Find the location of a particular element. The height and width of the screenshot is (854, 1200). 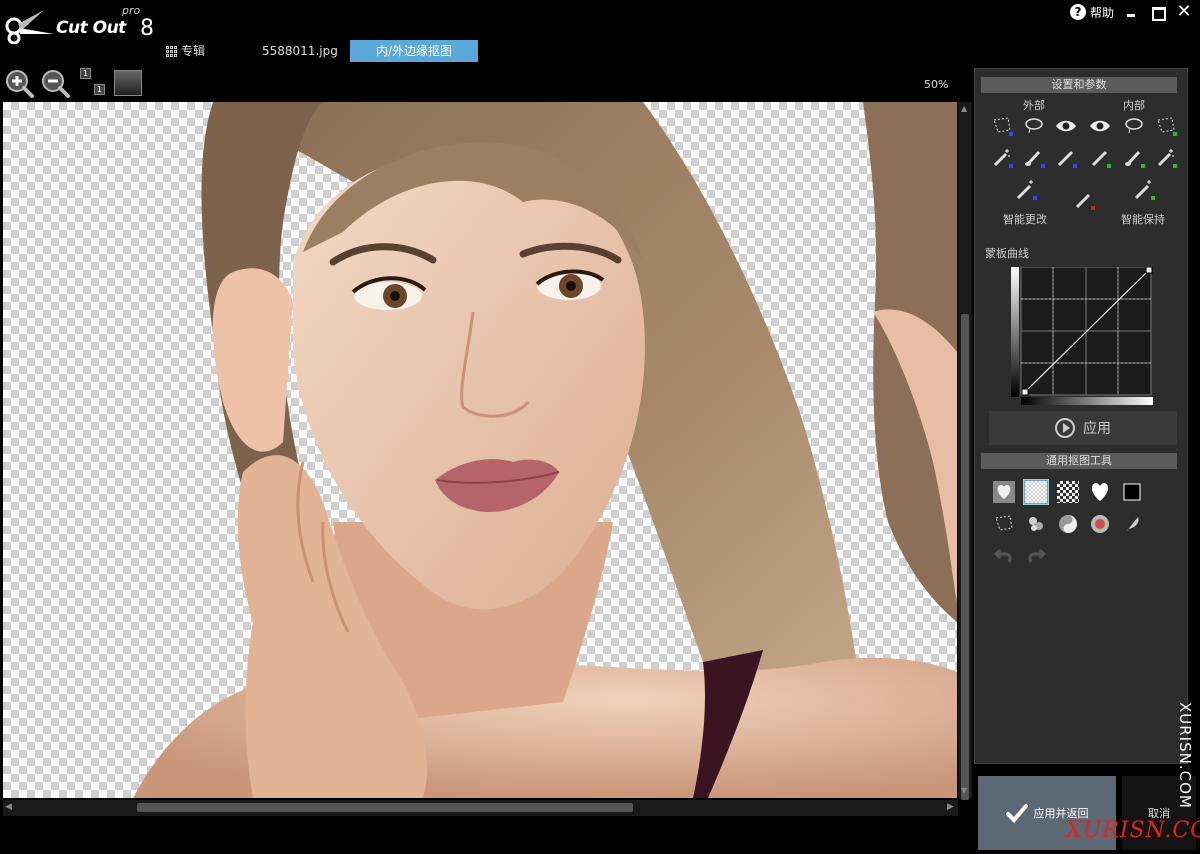

tab-file: 5588011.jpg is located at coordinates (306, 51).